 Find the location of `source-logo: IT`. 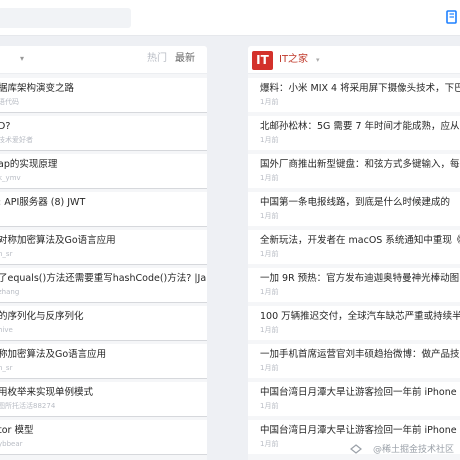

source-logo: IT is located at coordinates (262, 60).